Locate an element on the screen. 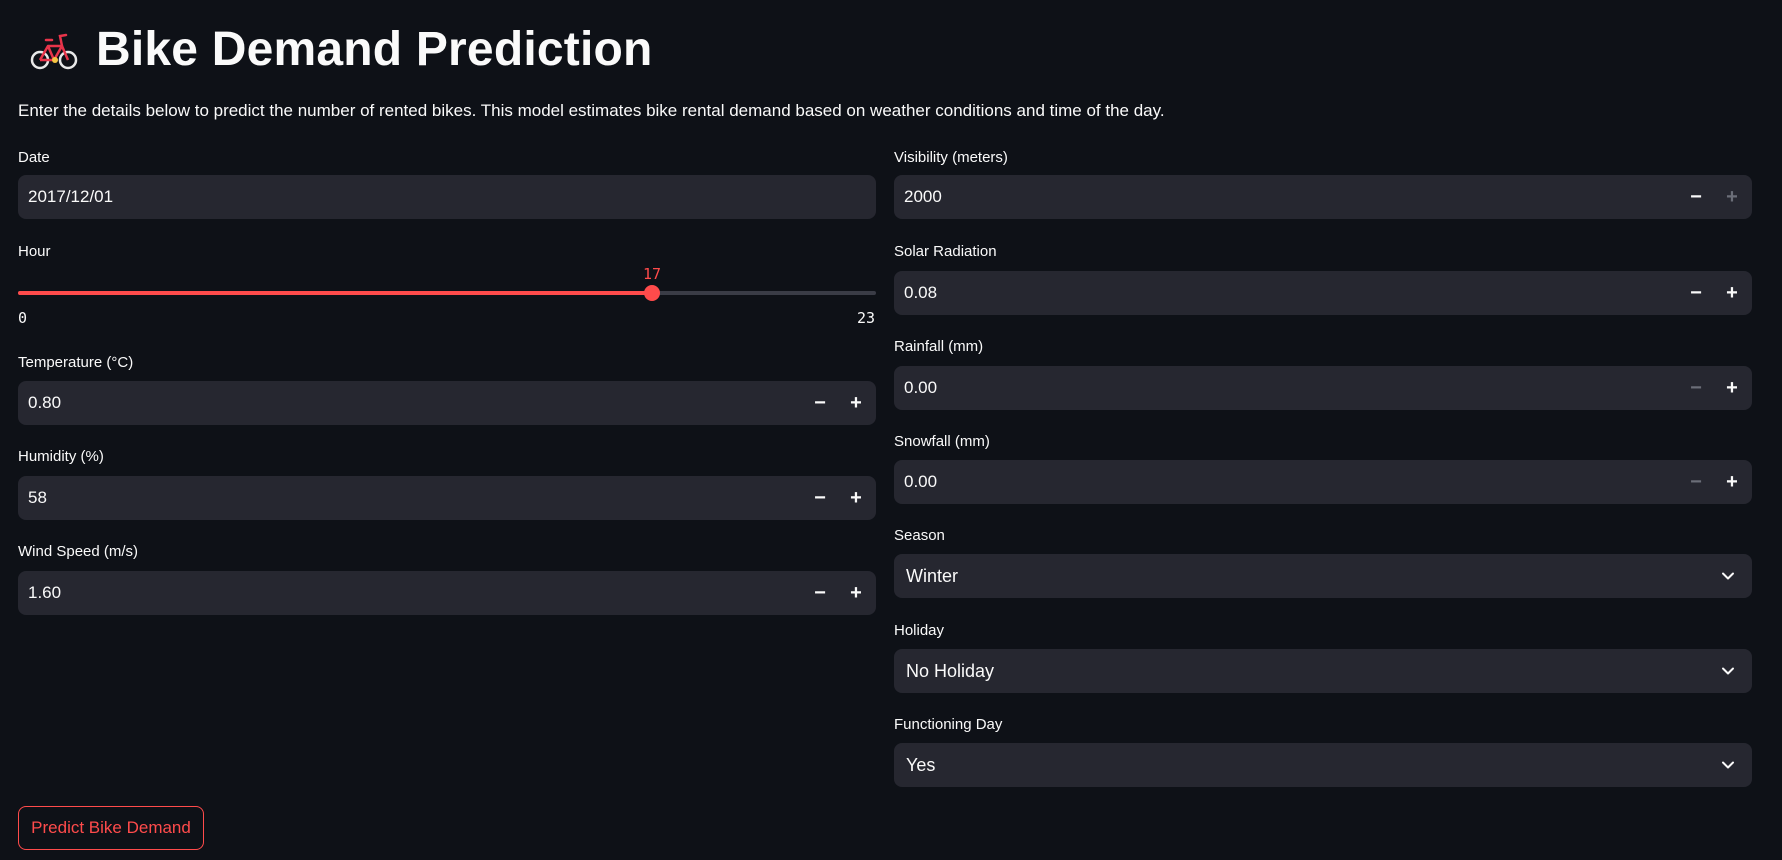  hour-slider-max: 23 is located at coordinates (866, 318).